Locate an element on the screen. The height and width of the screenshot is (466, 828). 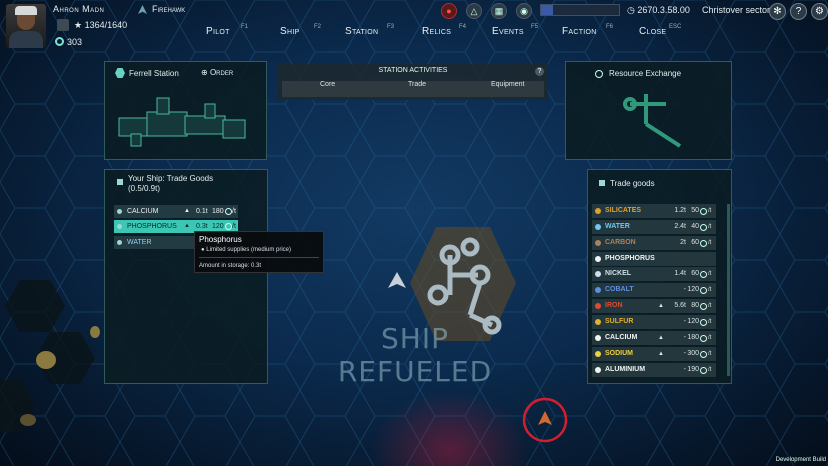
resource-name: ALUMINIUM is located at coordinates (625, 369).